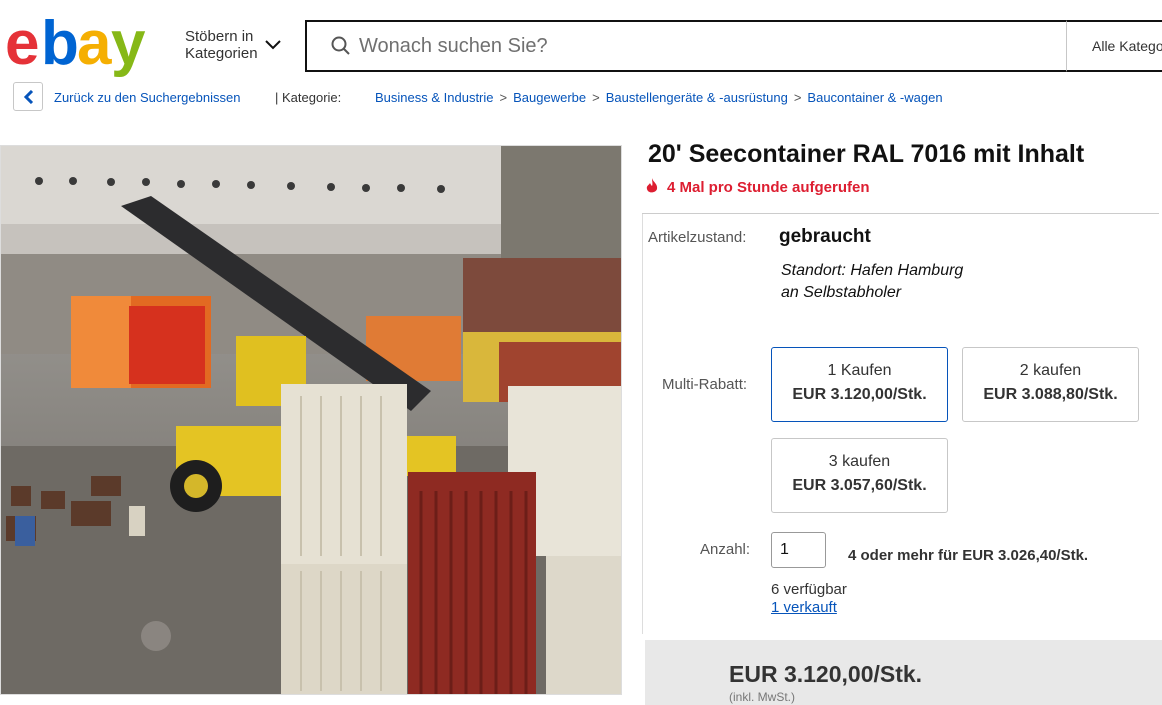 Image resolution: width=1162 pixels, height=705 pixels. I want to click on browse-label-line1: Stöbern in, so click(219, 36).